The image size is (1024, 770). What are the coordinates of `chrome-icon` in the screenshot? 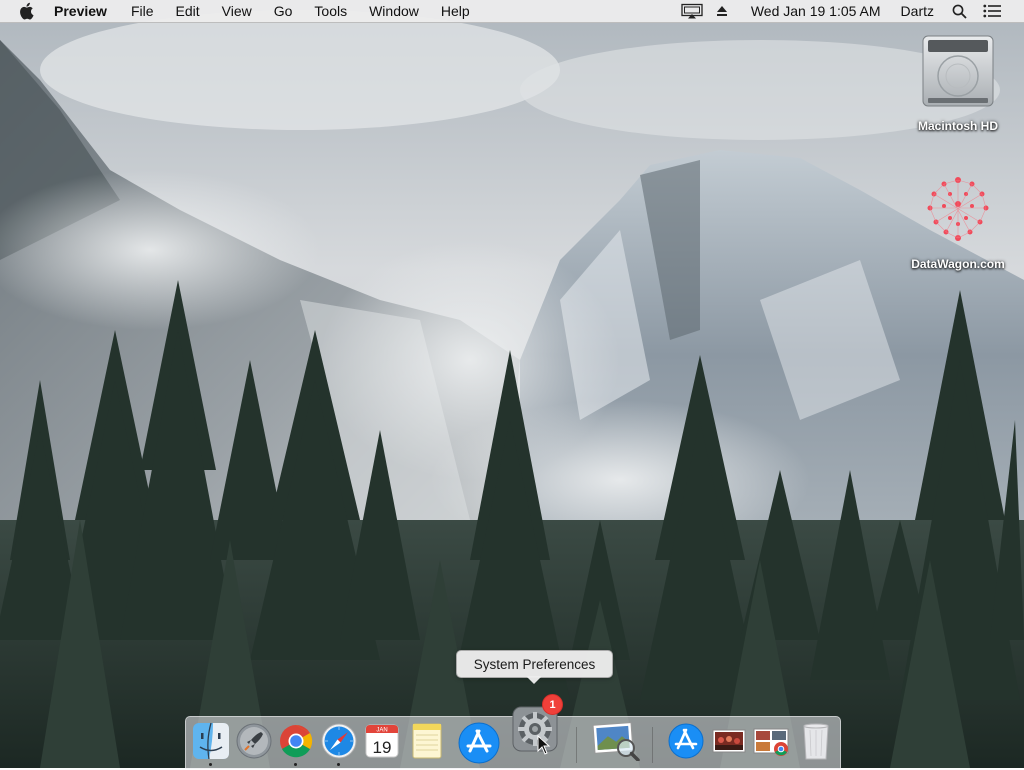 It's located at (296, 741).